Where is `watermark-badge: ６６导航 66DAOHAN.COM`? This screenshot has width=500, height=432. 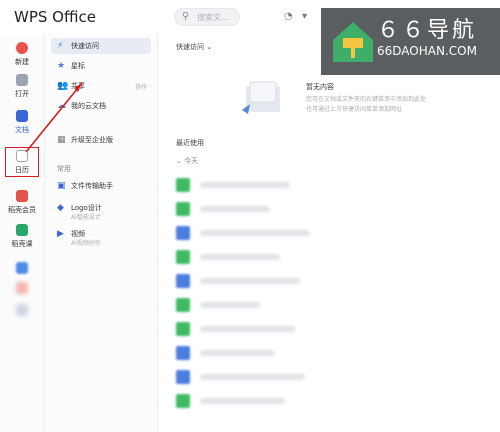
watermark-badge: ６６导航 66DAOHAN.COM is located at coordinates (410, 41).